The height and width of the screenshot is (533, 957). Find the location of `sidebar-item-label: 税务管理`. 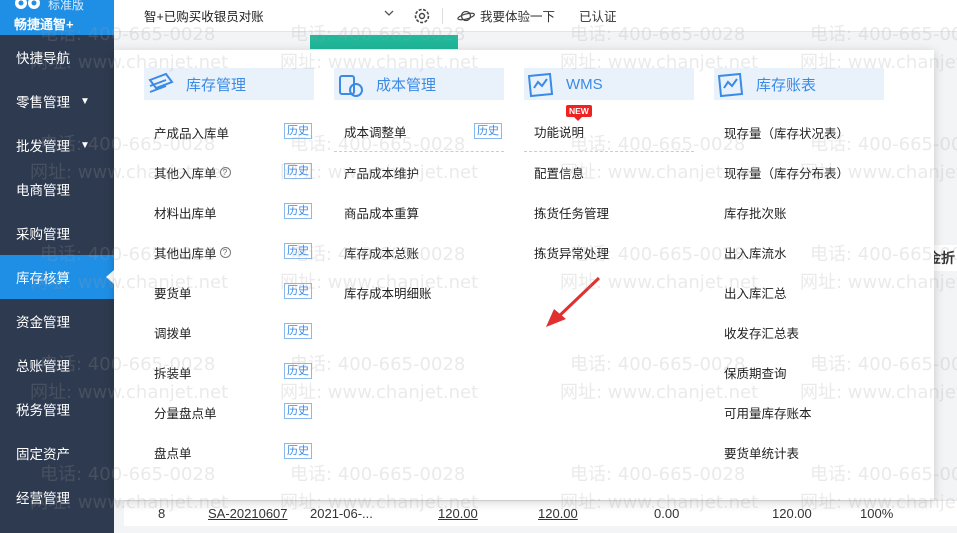

sidebar-item-label: 税务管理 is located at coordinates (43, 410).